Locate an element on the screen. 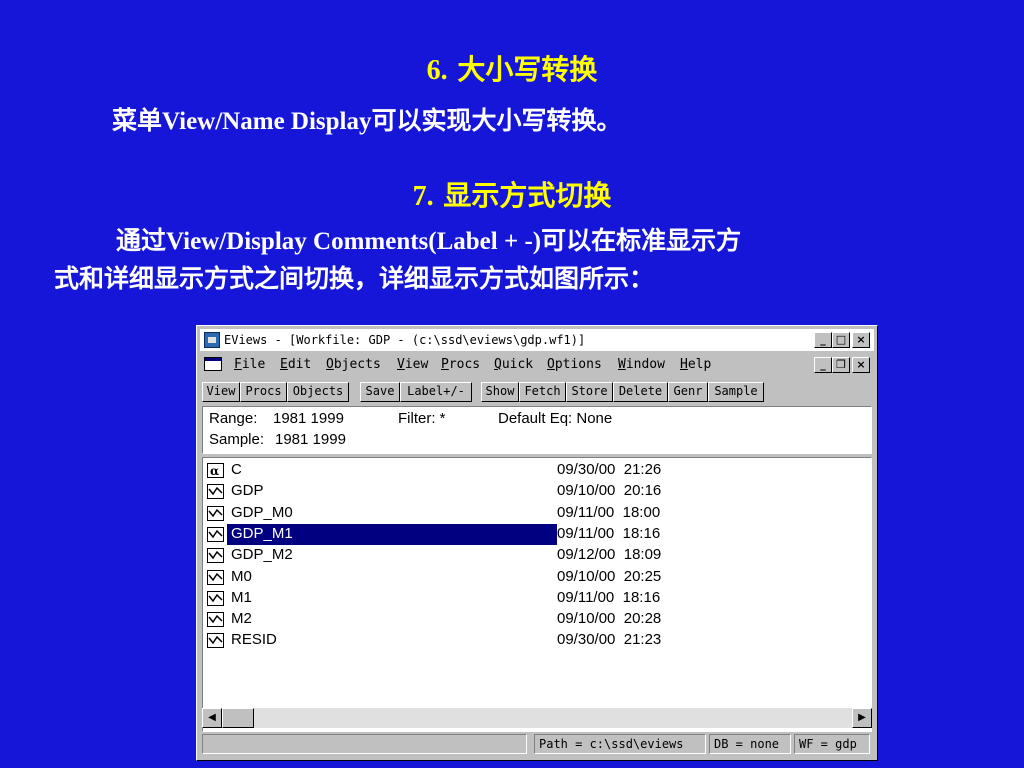 Image resolution: width=1024 pixels, height=768 pixels. toolbar-fetch-button: Fetch is located at coordinates (542, 392).